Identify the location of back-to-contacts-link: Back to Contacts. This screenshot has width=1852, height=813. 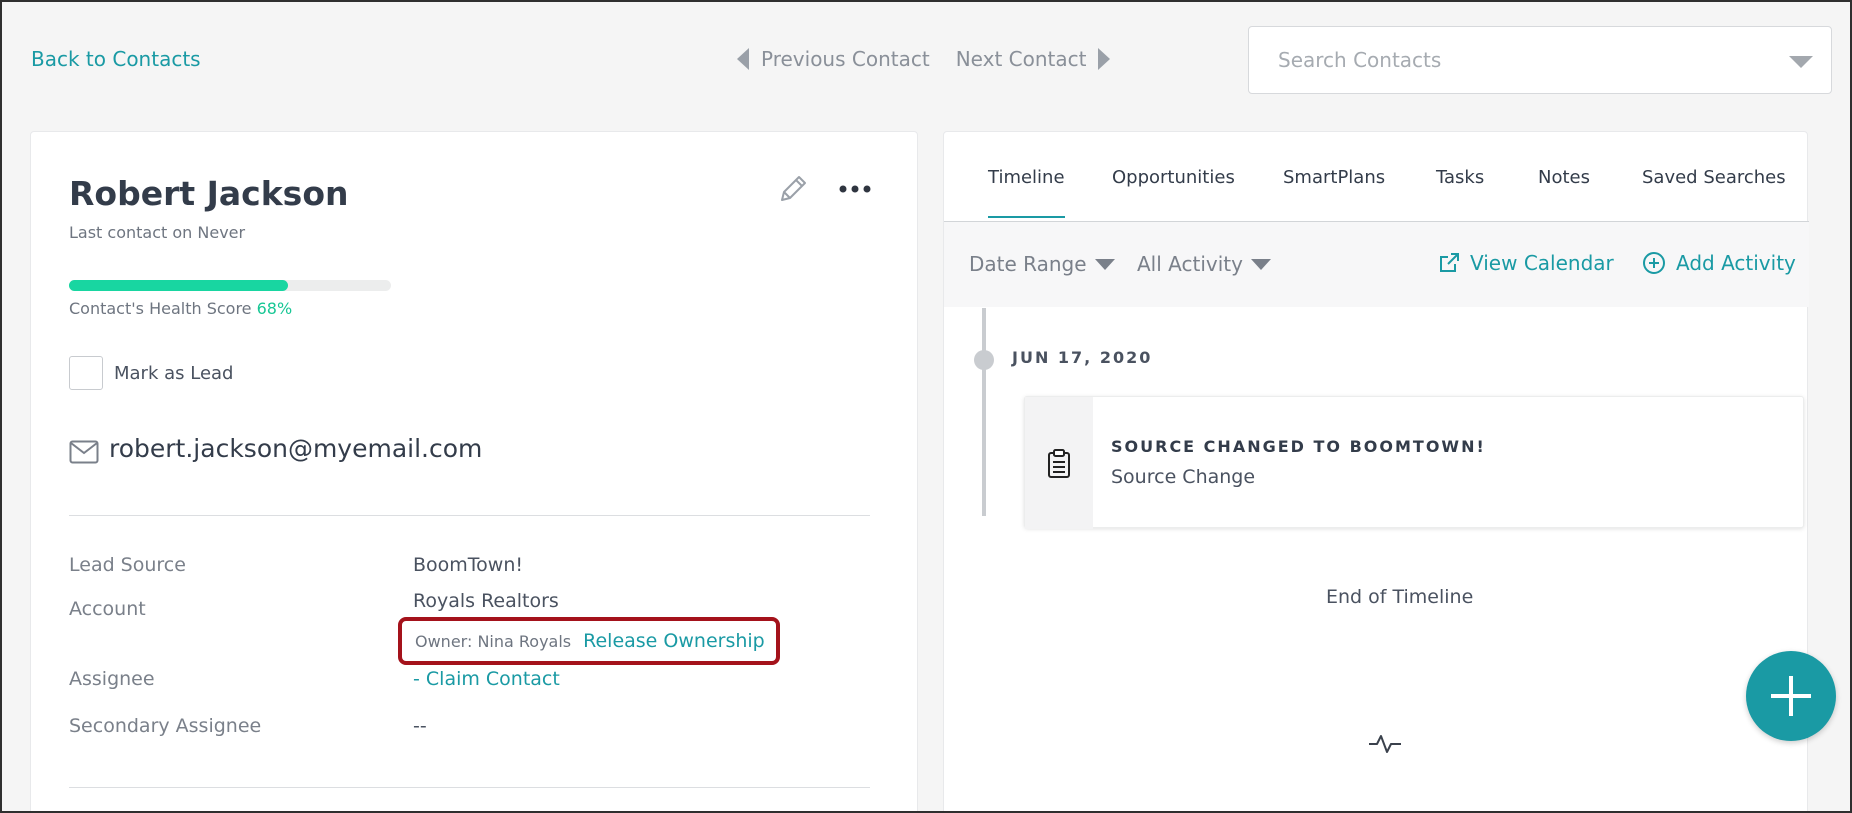
(116, 59).